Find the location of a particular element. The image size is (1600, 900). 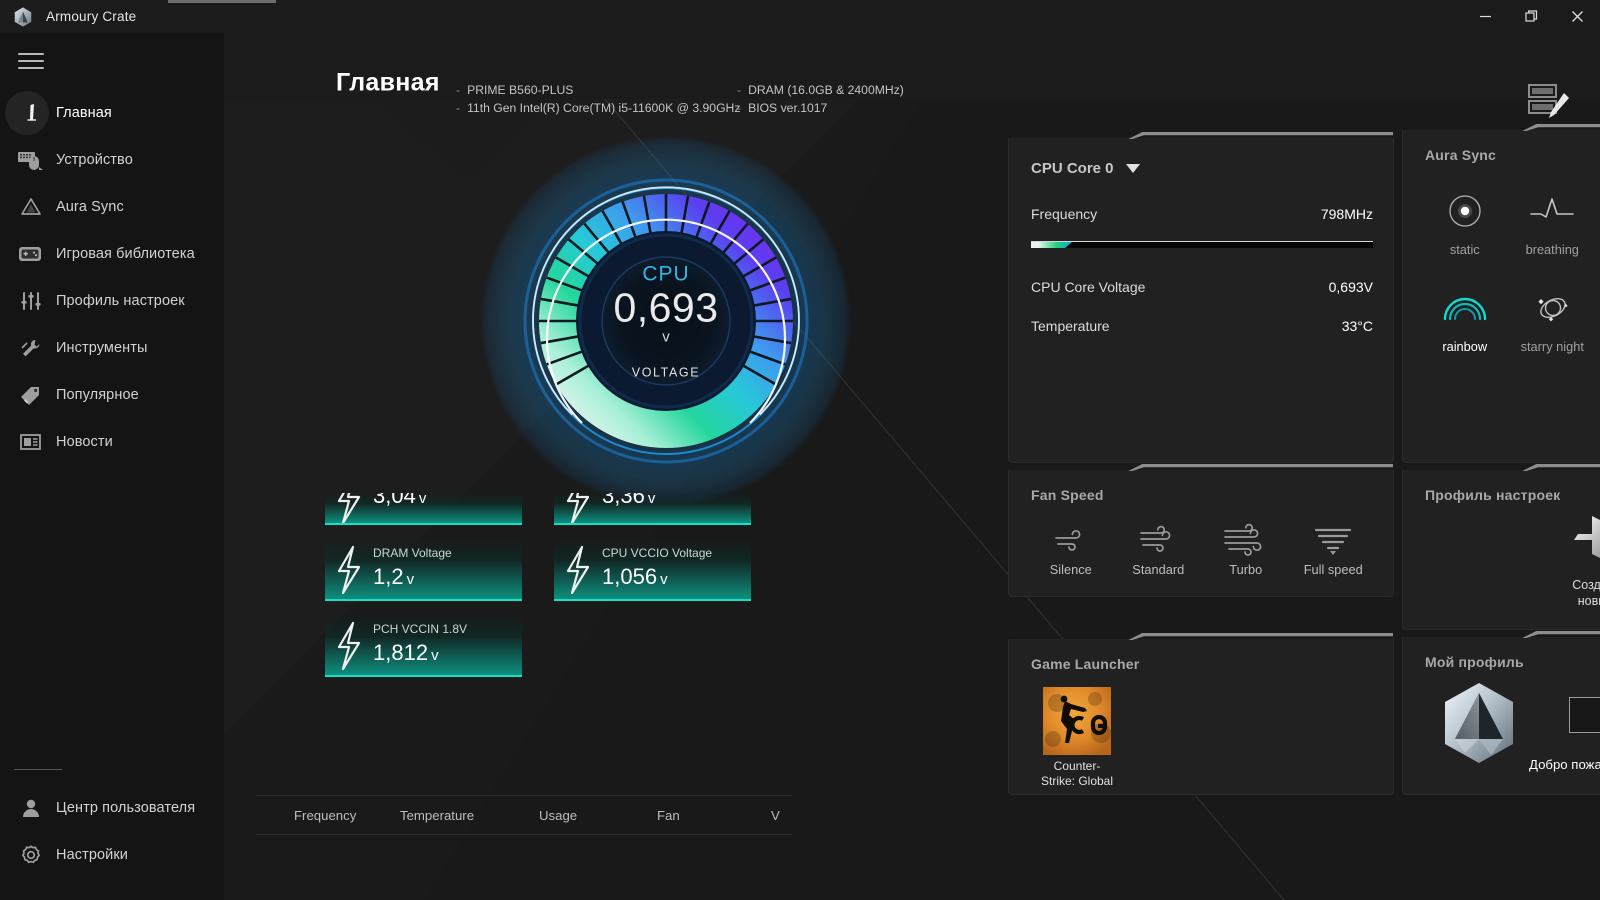

aura-effect-strobing: strobing is located at coordinates (1598, 219).